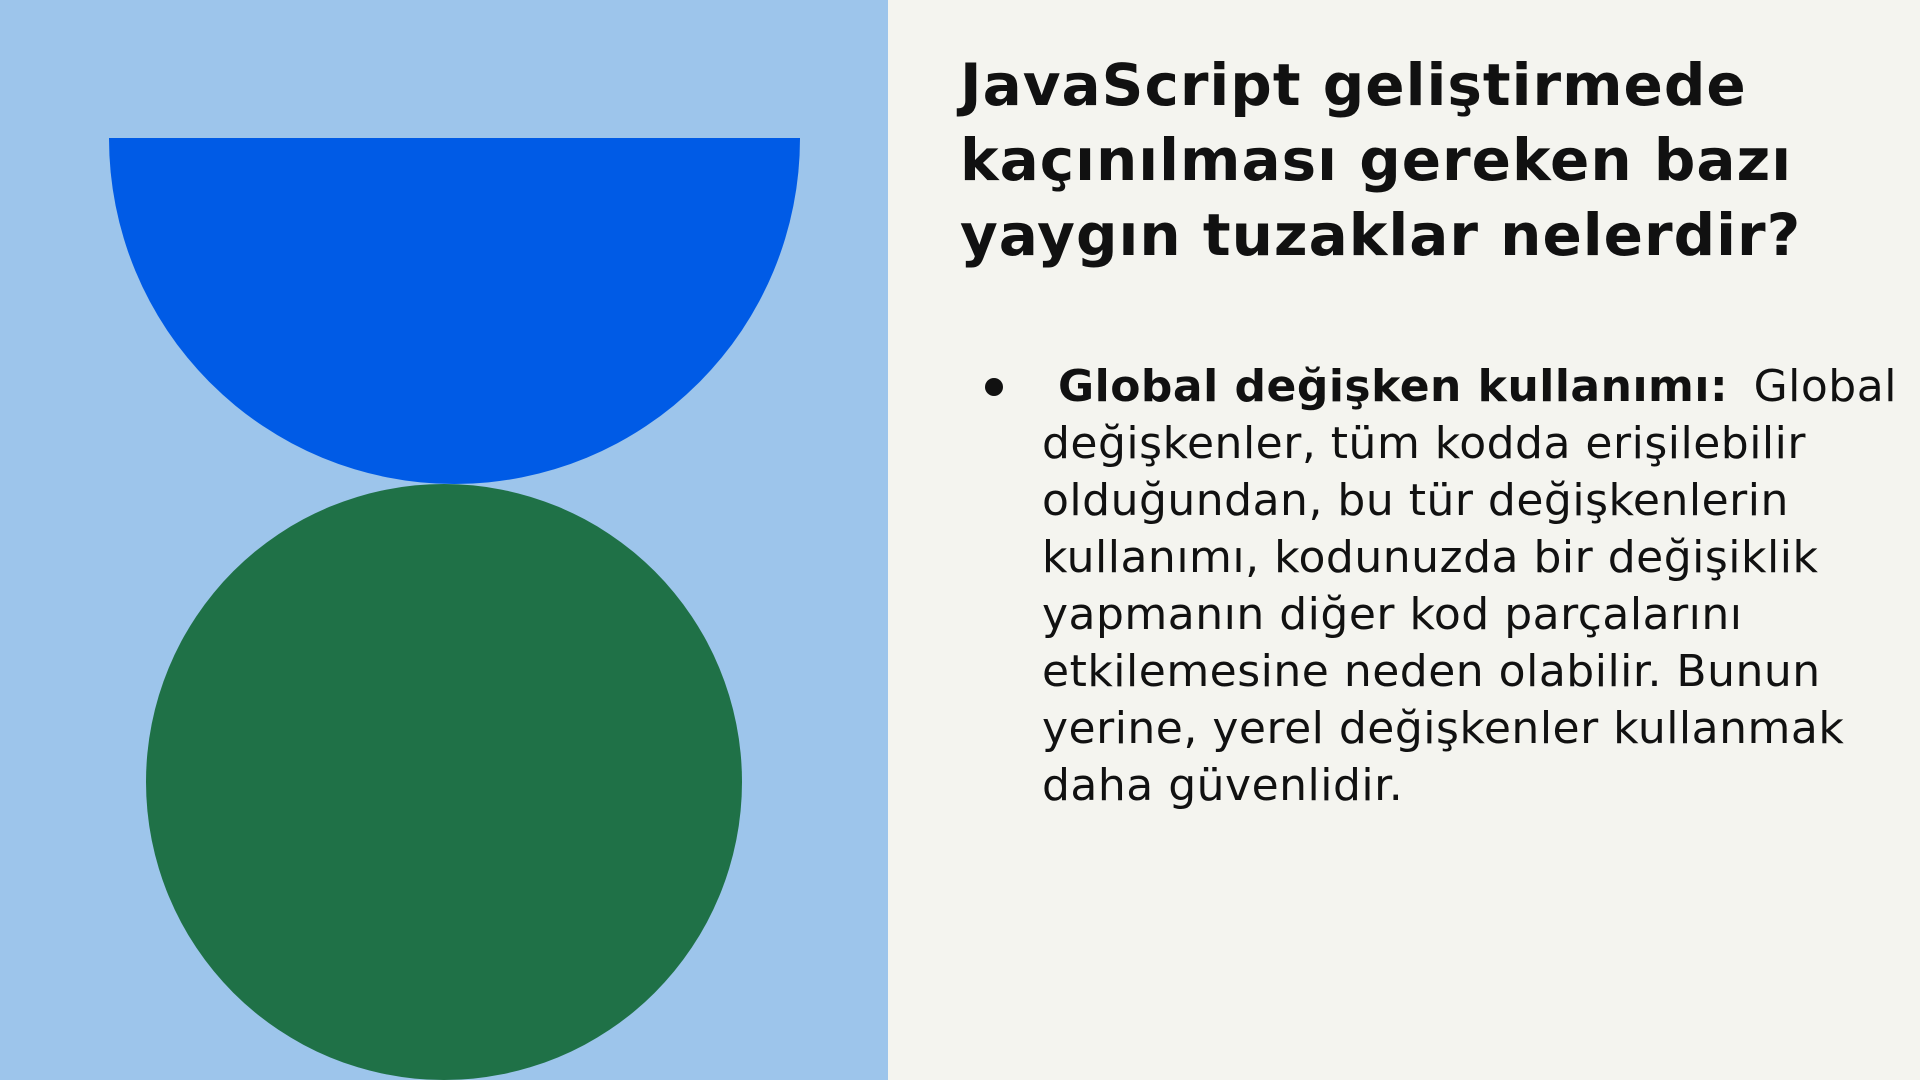  Describe the element at coordinates (454, 311) in the screenshot. I see `blue-half-circle-shape` at that location.